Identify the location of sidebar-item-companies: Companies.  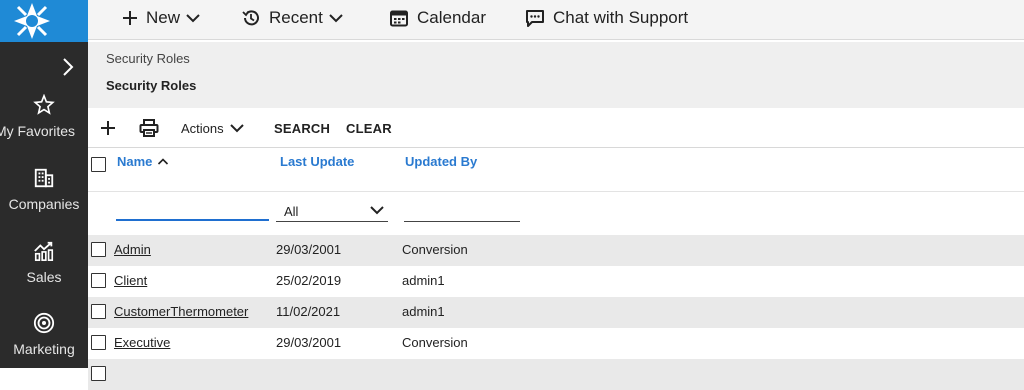
(44, 189).